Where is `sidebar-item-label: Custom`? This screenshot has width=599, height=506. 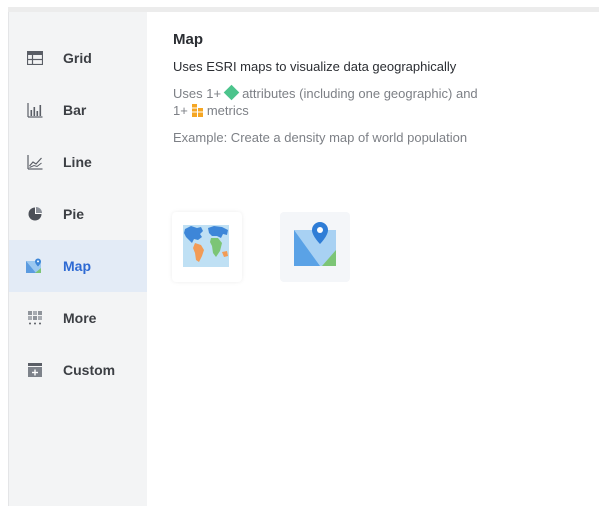 sidebar-item-label: Custom is located at coordinates (89, 370).